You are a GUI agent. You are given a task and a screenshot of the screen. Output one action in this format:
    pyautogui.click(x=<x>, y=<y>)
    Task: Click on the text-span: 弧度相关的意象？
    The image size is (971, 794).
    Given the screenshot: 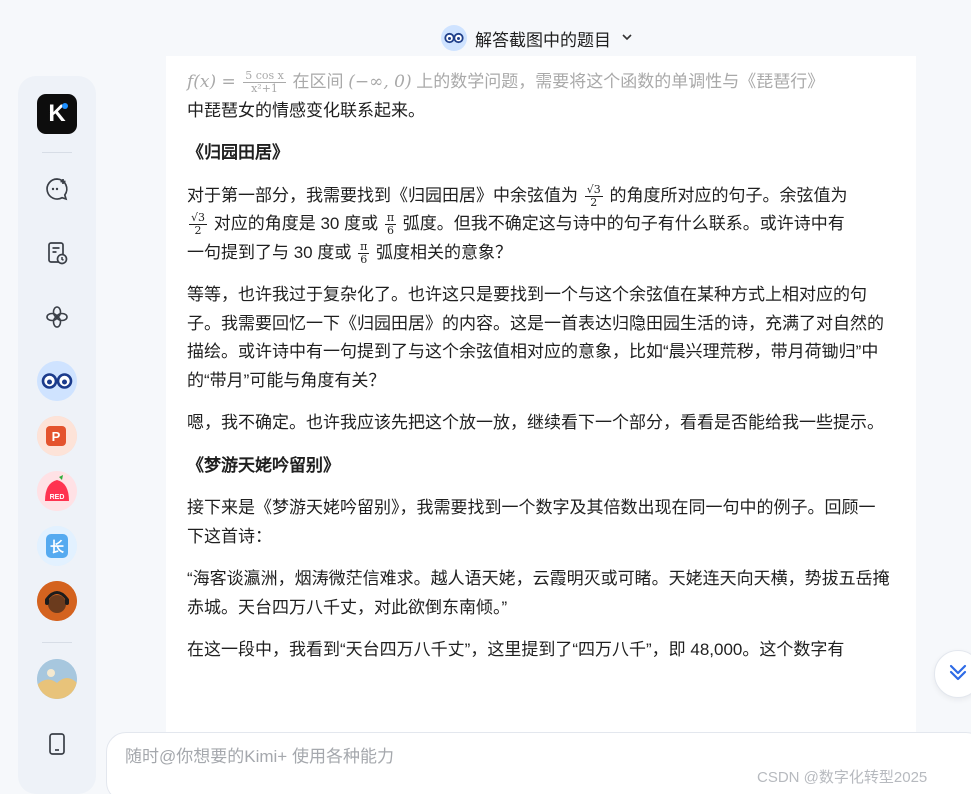 What is the action you would take?
    pyautogui.click(x=442, y=252)
    